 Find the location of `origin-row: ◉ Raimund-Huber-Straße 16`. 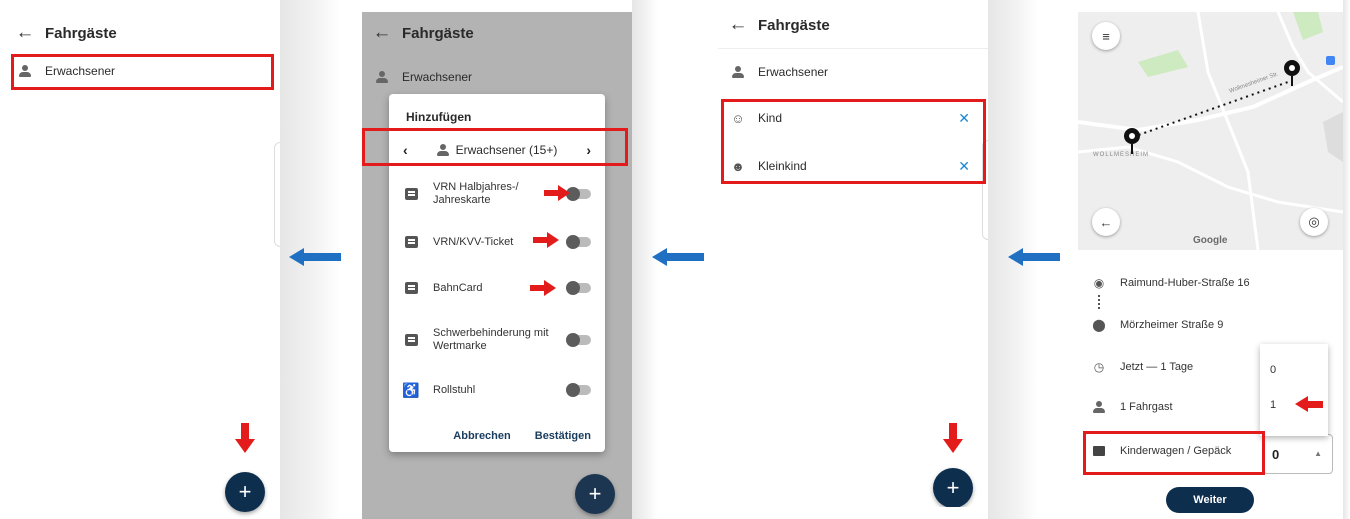

origin-row: ◉ Raimund-Huber-Straße 16 is located at coordinates (1164, 283).